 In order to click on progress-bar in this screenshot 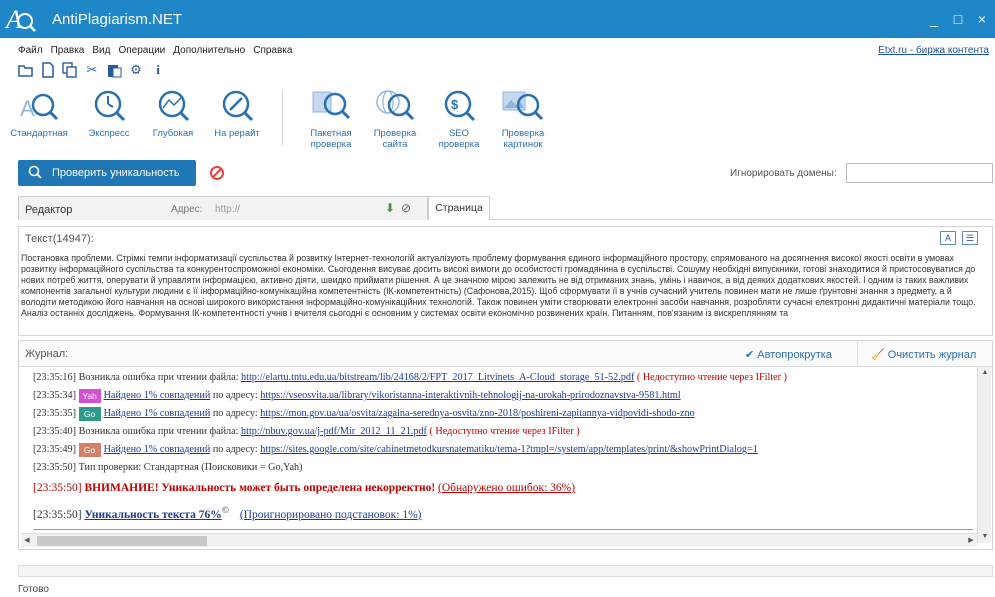, I will do `click(505, 571)`.